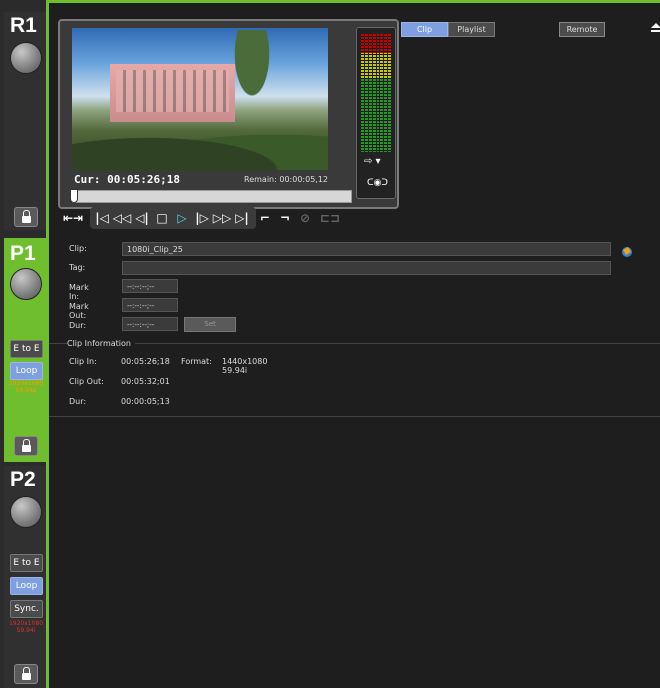 The image size is (660, 688). What do you see at coordinates (101, 343) in the screenshot?
I see `clip-information-title: Clip Information` at bounding box center [101, 343].